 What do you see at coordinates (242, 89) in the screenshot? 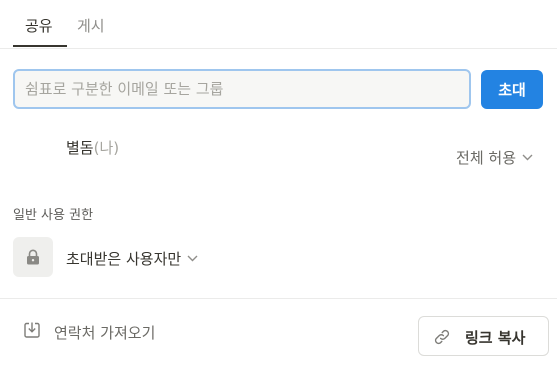
I see `invite-email-input` at bounding box center [242, 89].